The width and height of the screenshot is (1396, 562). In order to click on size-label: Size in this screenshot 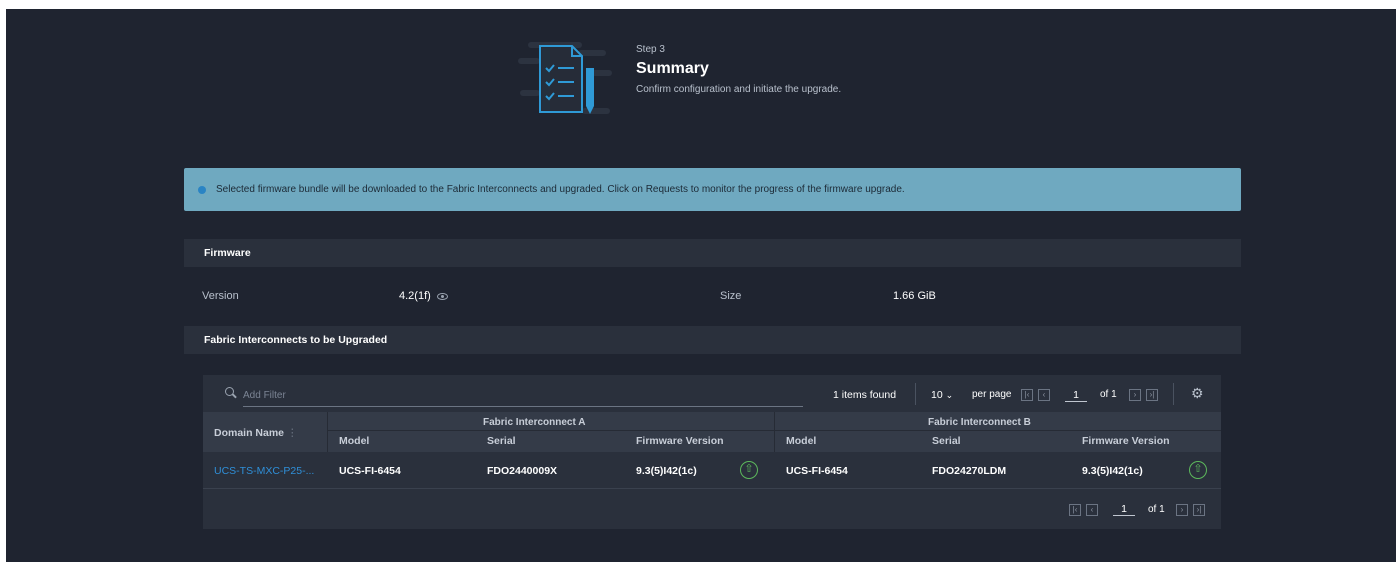, I will do `click(731, 296)`.